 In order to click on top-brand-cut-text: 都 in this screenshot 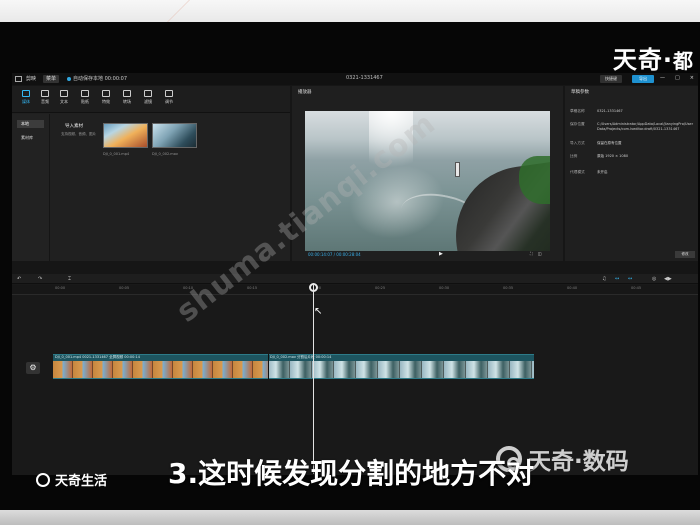, I will do `click(683, 61)`.